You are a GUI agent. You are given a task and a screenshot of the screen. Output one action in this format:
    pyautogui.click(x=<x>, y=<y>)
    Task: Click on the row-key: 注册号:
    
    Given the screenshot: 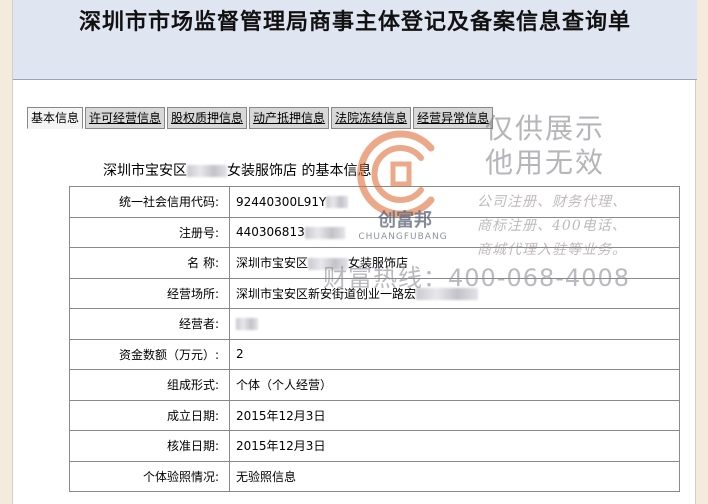 What is the action you would take?
    pyautogui.click(x=149, y=232)
    